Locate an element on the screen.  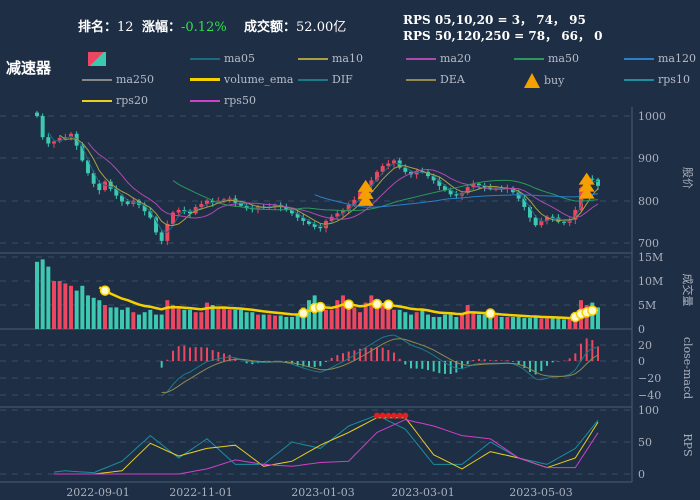
dif-line is located at coordinates (380, 365).